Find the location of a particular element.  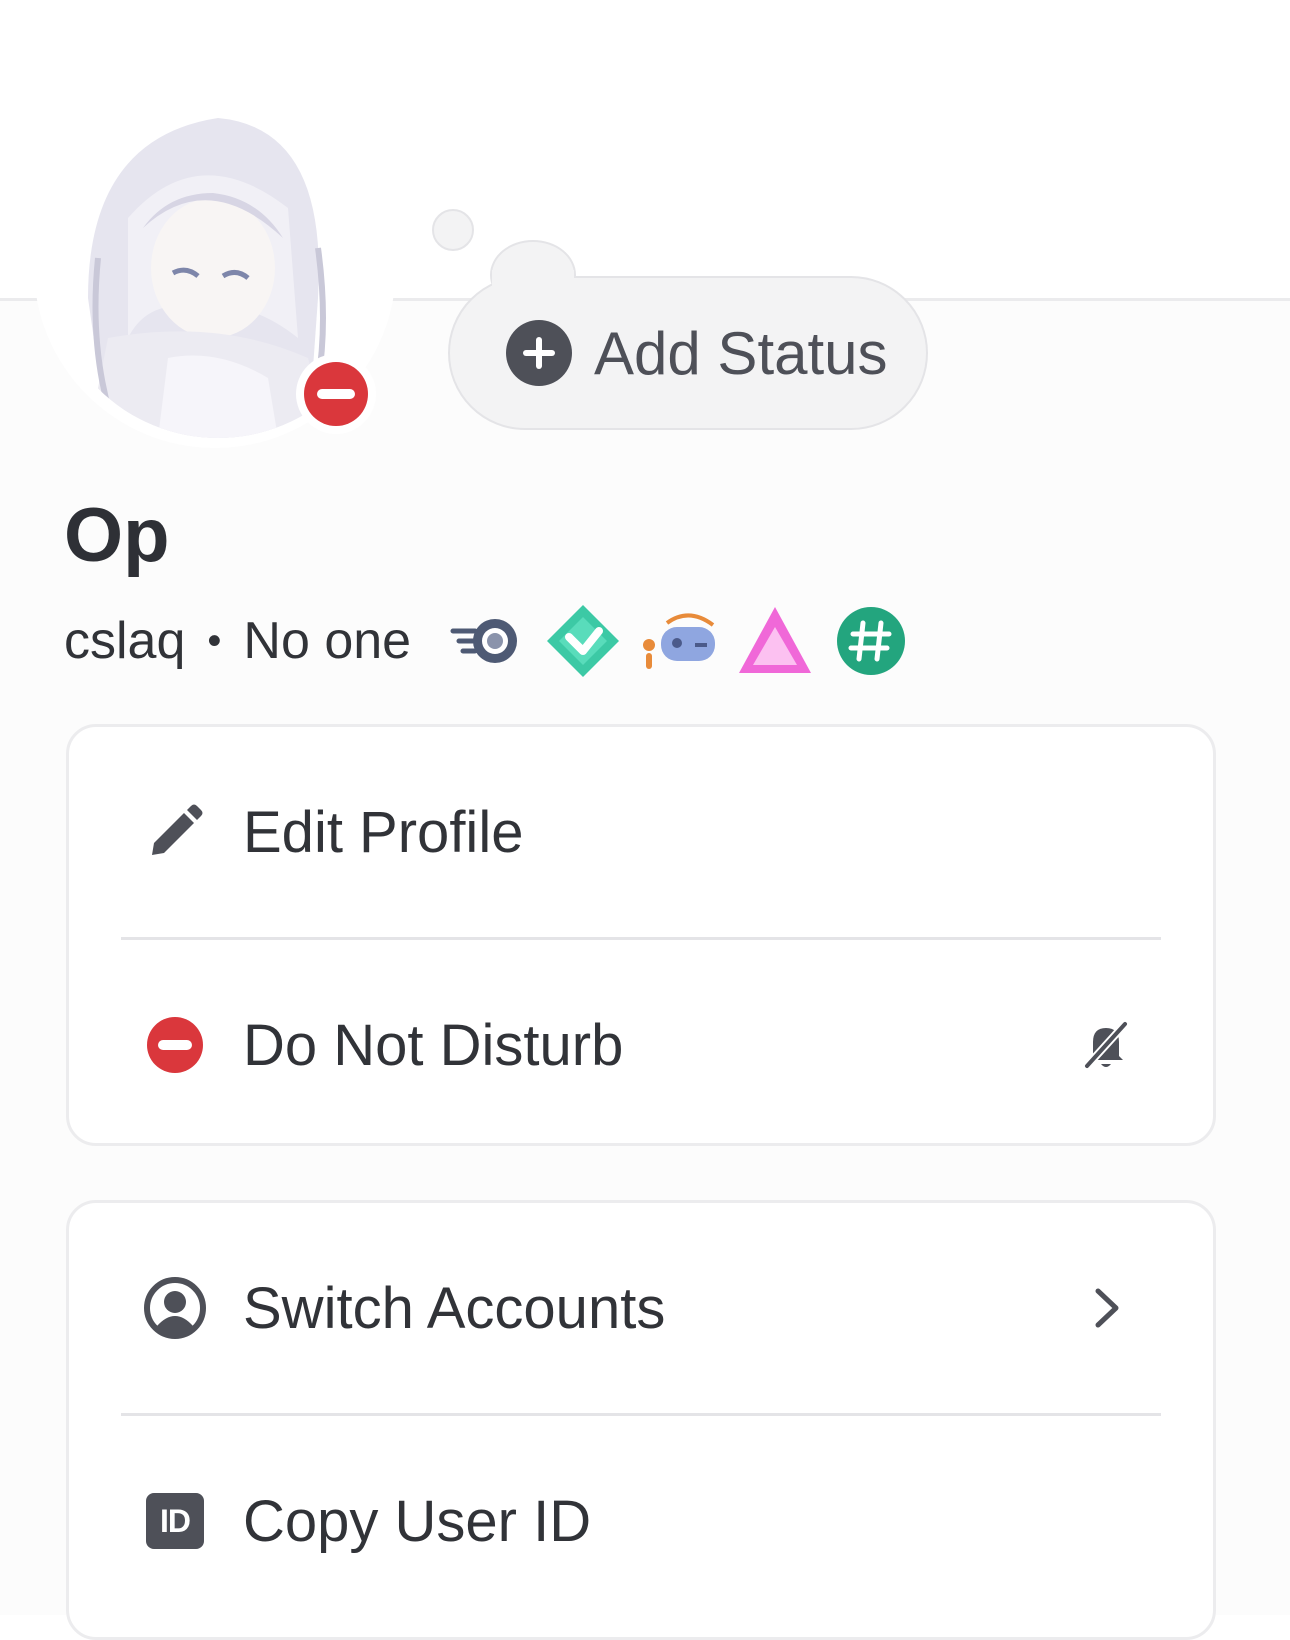

edit-profile-button: Edit Profile is located at coordinates (641, 832).